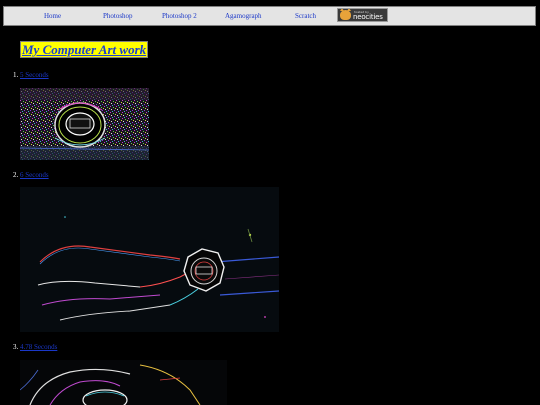 The image size is (540, 405). What do you see at coordinates (16, 347) in the screenshot?
I see `artwork-number: 3.` at bounding box center [16, 347].